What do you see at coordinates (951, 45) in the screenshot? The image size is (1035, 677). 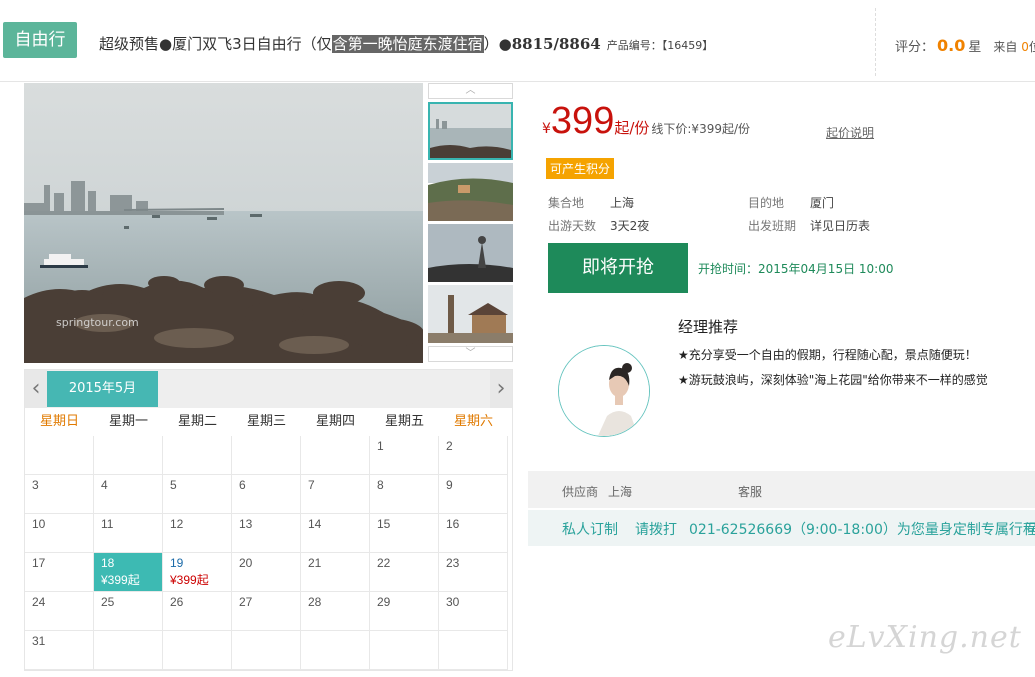 I see `rating-score: 0.0` at bounding box center [951, 45].